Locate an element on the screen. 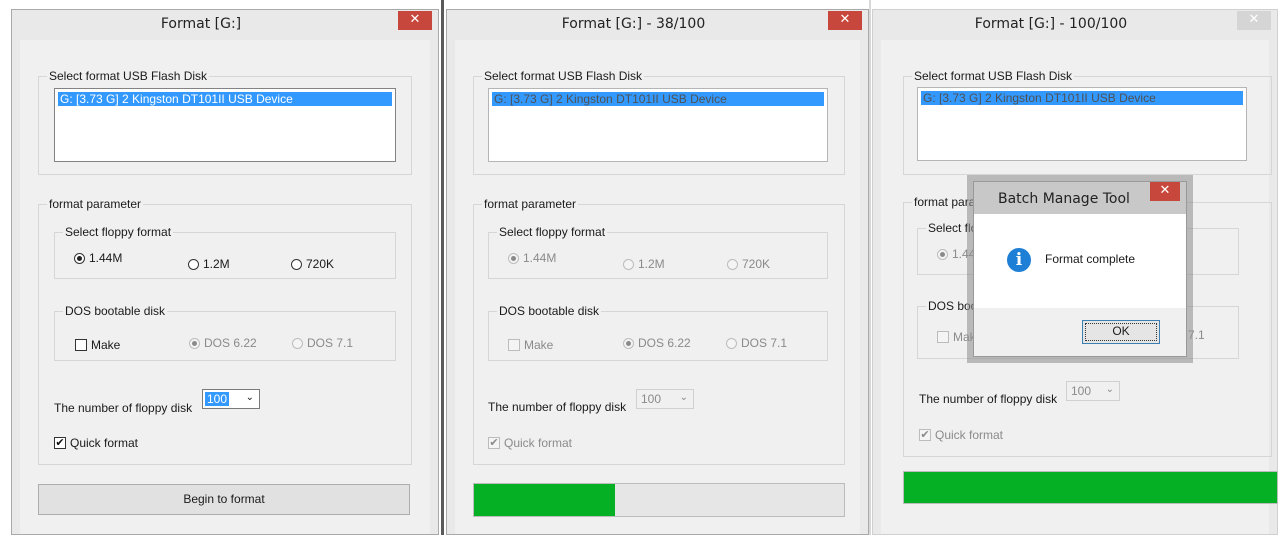 This screenshot has width=1278, height=535. ok-button: OK is located at coordinates (1121, 332).